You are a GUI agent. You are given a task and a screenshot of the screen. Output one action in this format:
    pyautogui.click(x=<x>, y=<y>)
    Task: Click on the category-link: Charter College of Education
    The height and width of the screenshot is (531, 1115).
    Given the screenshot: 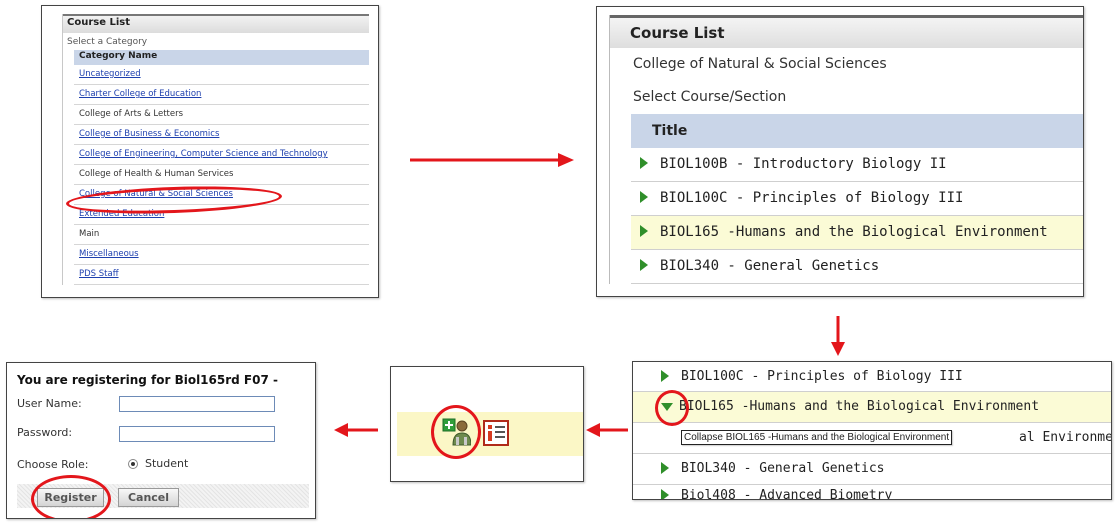 What is the action you would take?
    pyautogui.click(x=221, y=95)
    